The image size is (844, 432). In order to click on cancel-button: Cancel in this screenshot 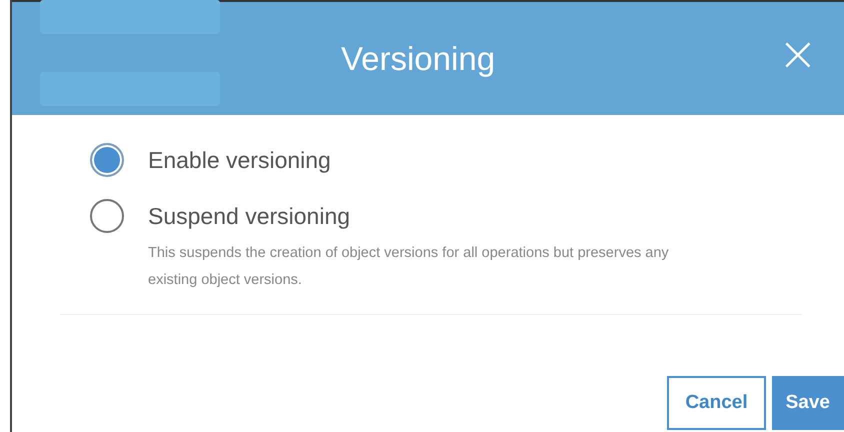, I will do `click(716, 403)`.